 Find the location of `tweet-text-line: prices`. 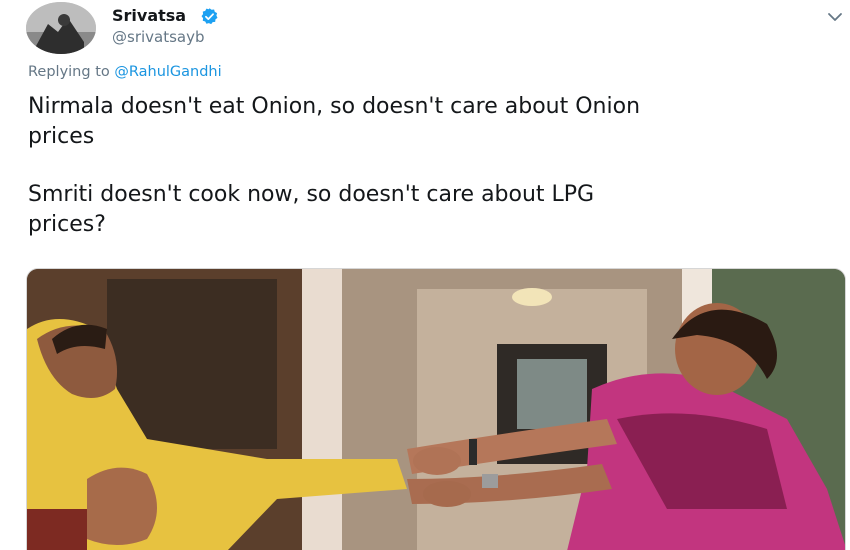

tweet-text-line: prices is located at coordinates (61, 136).